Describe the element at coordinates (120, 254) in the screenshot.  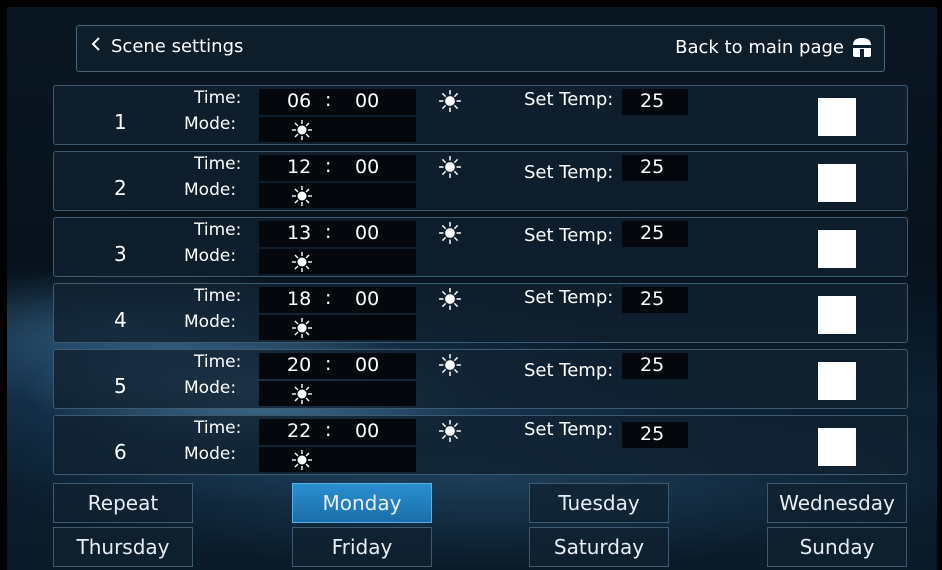
I see `scene-number: 3` at that location.